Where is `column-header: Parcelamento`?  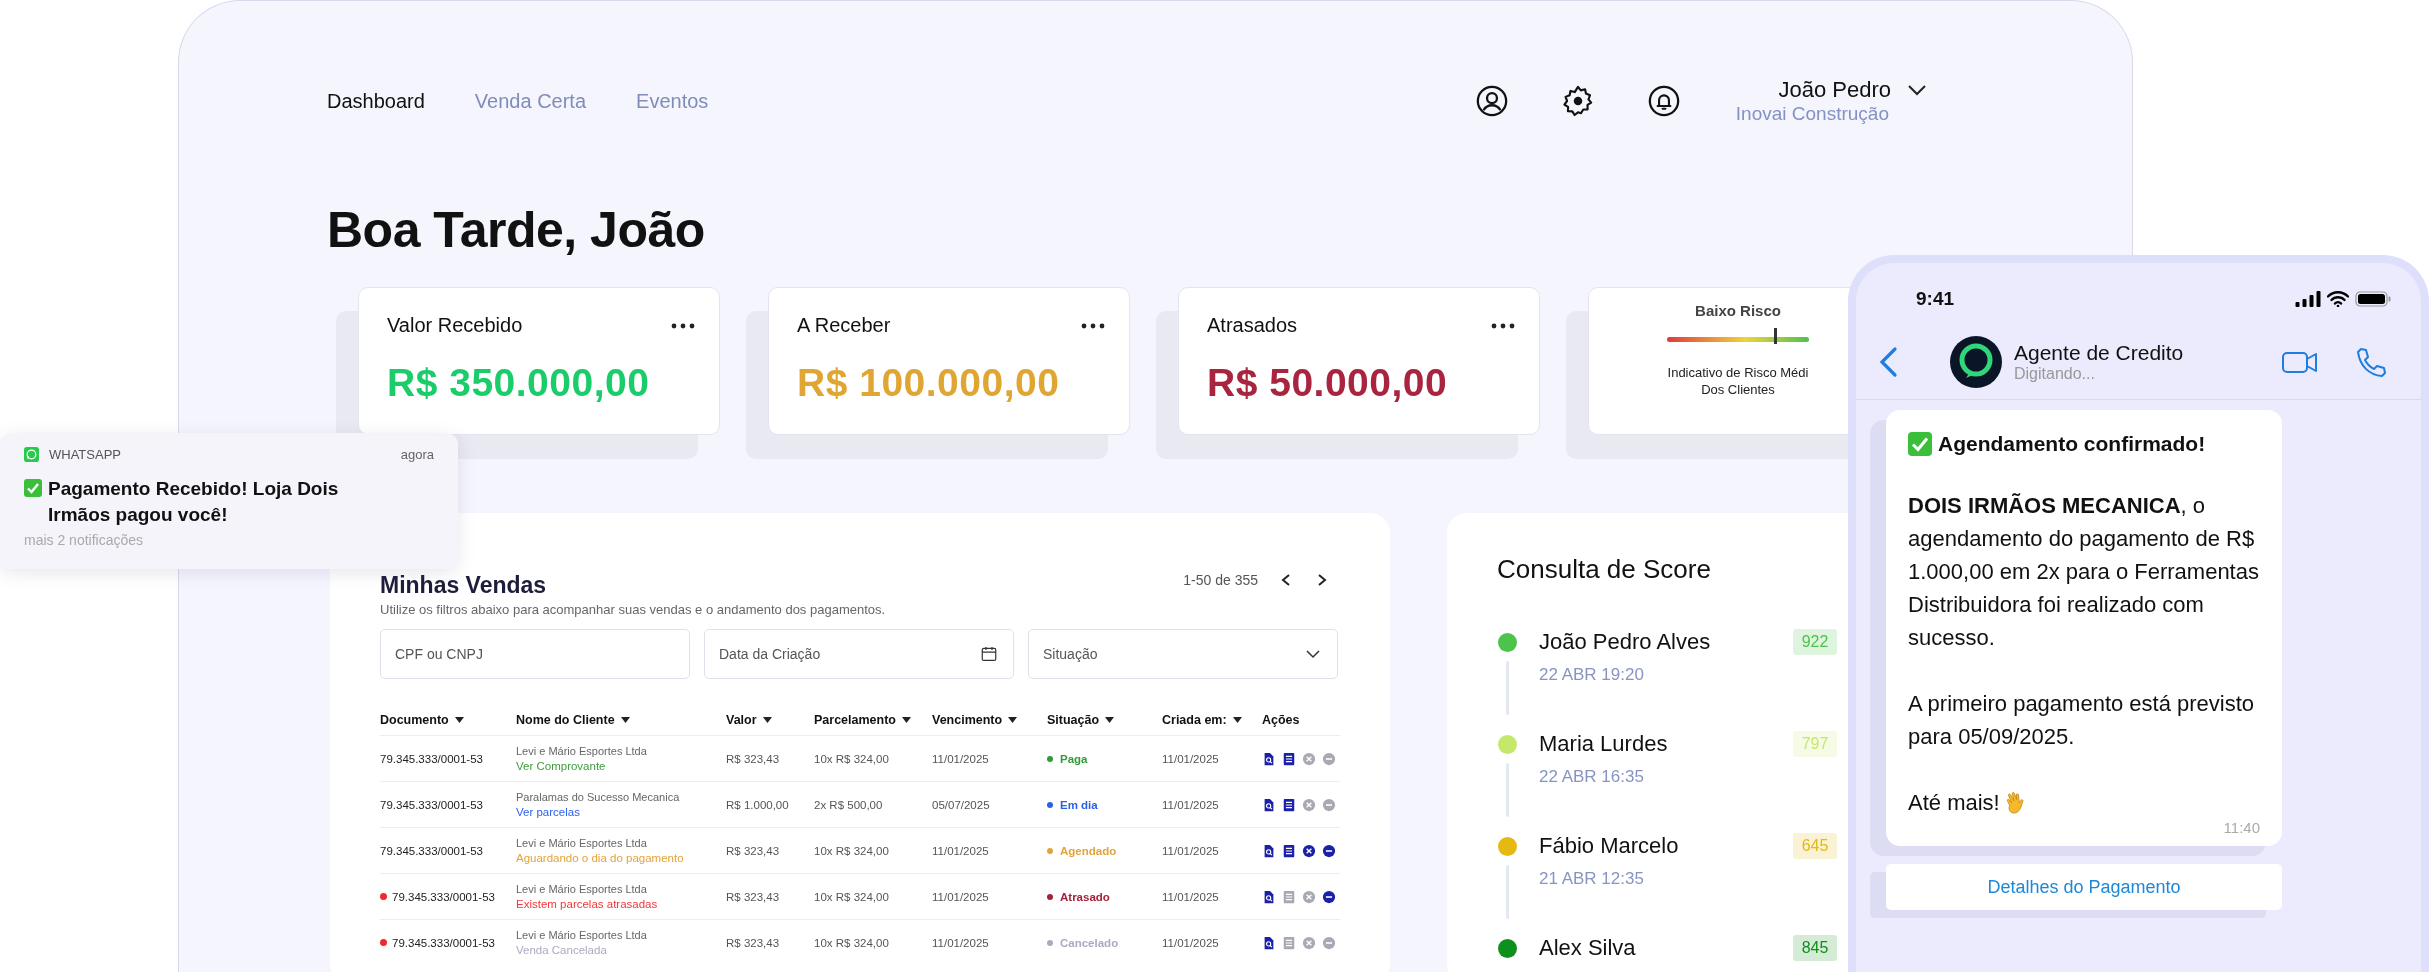
column-header: Parcelamento is located at coordinates (855, 720).